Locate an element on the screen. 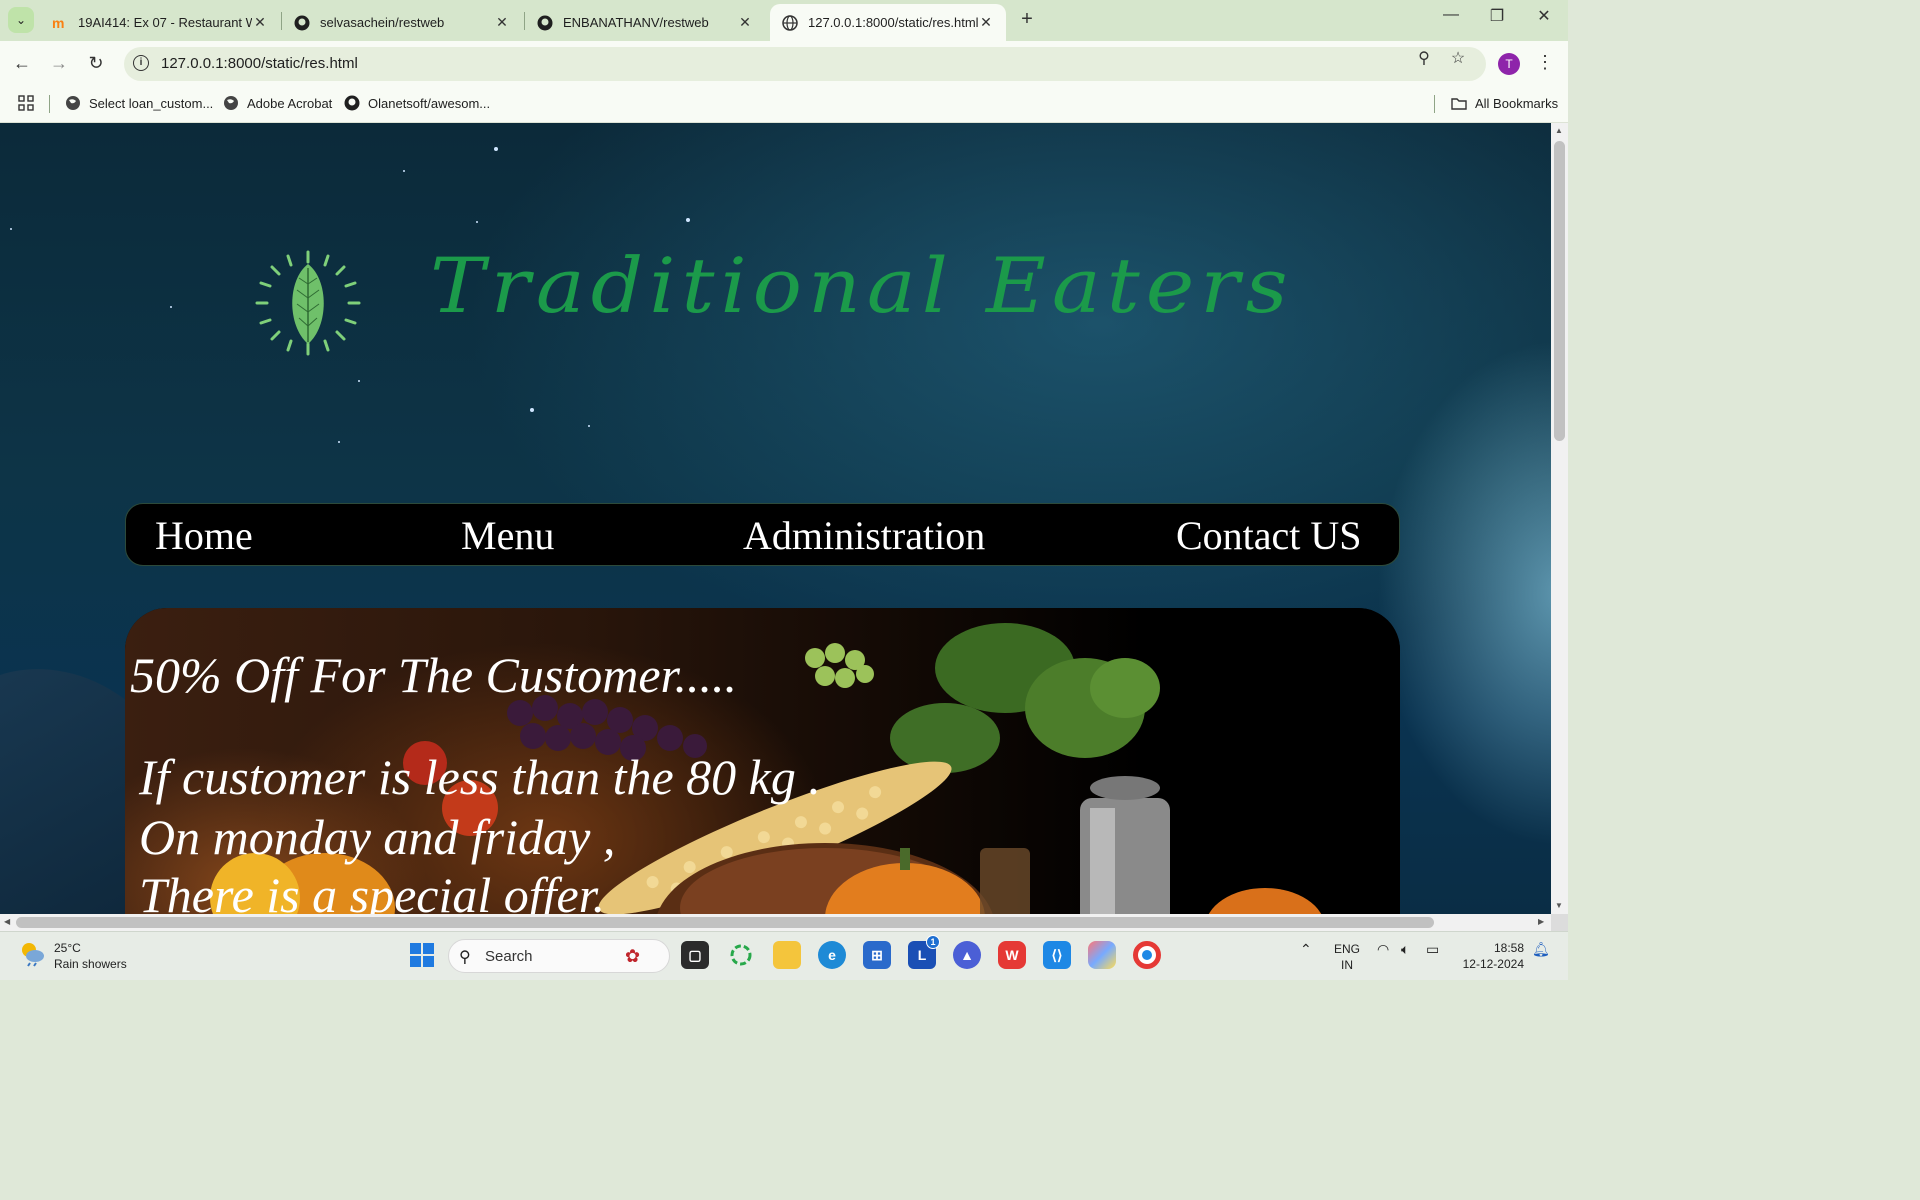 The height and width of the screenshot is (1200, 1920). tray-overflow-icon: ⌃ is located at coordinates (1306, 949).